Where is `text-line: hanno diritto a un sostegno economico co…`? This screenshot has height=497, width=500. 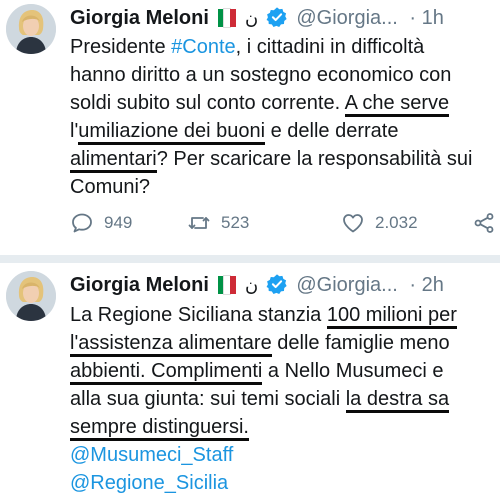 text-line: hanno diritto a un sostegno economico co… is located at coordinates (261, 75).